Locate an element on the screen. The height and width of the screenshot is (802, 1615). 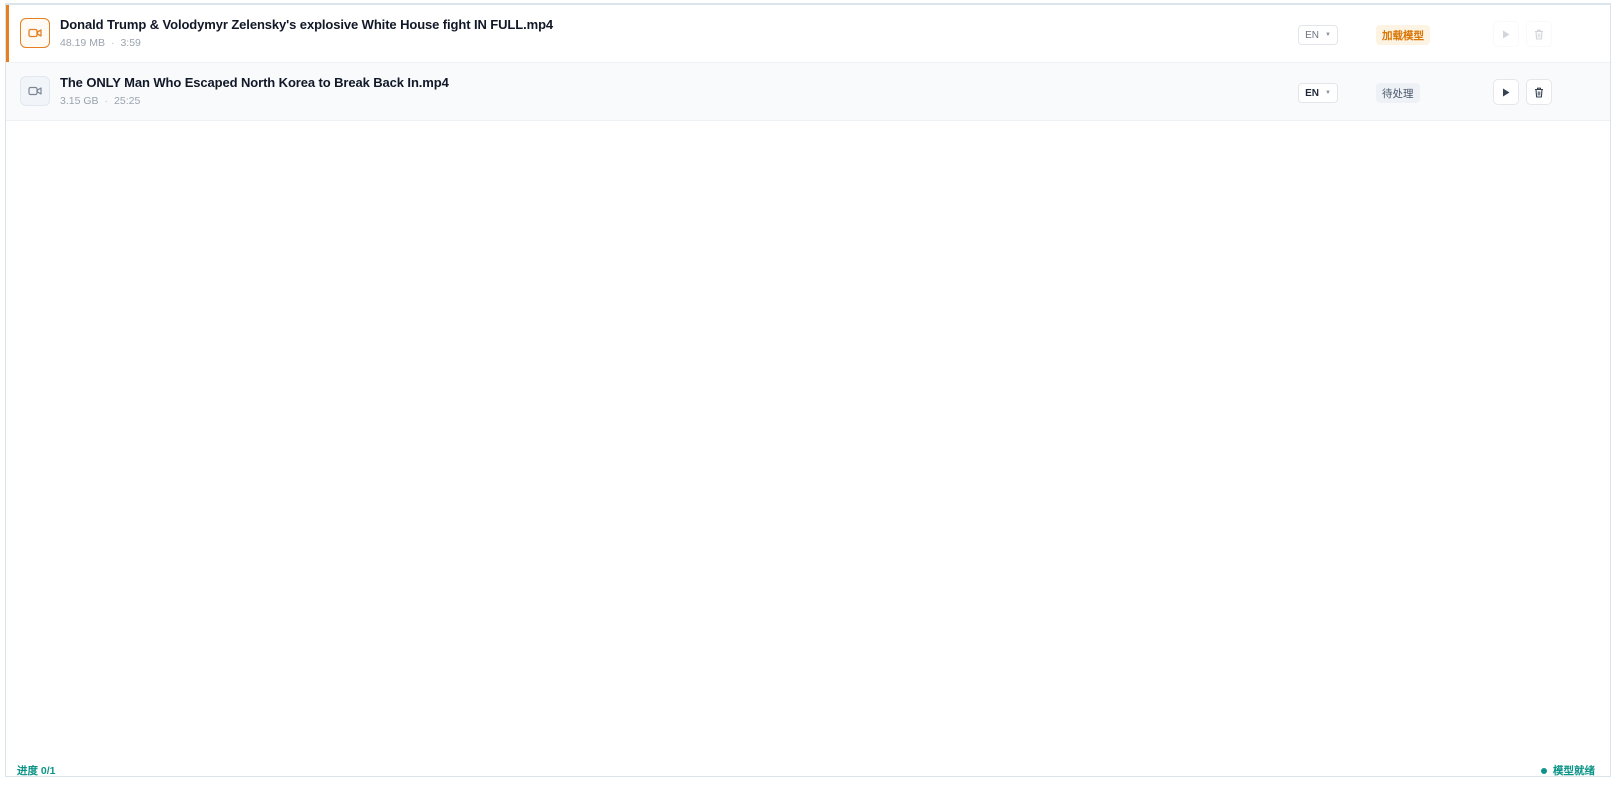
model-status: 模型就绪 is located at coordinates (1568, 770).